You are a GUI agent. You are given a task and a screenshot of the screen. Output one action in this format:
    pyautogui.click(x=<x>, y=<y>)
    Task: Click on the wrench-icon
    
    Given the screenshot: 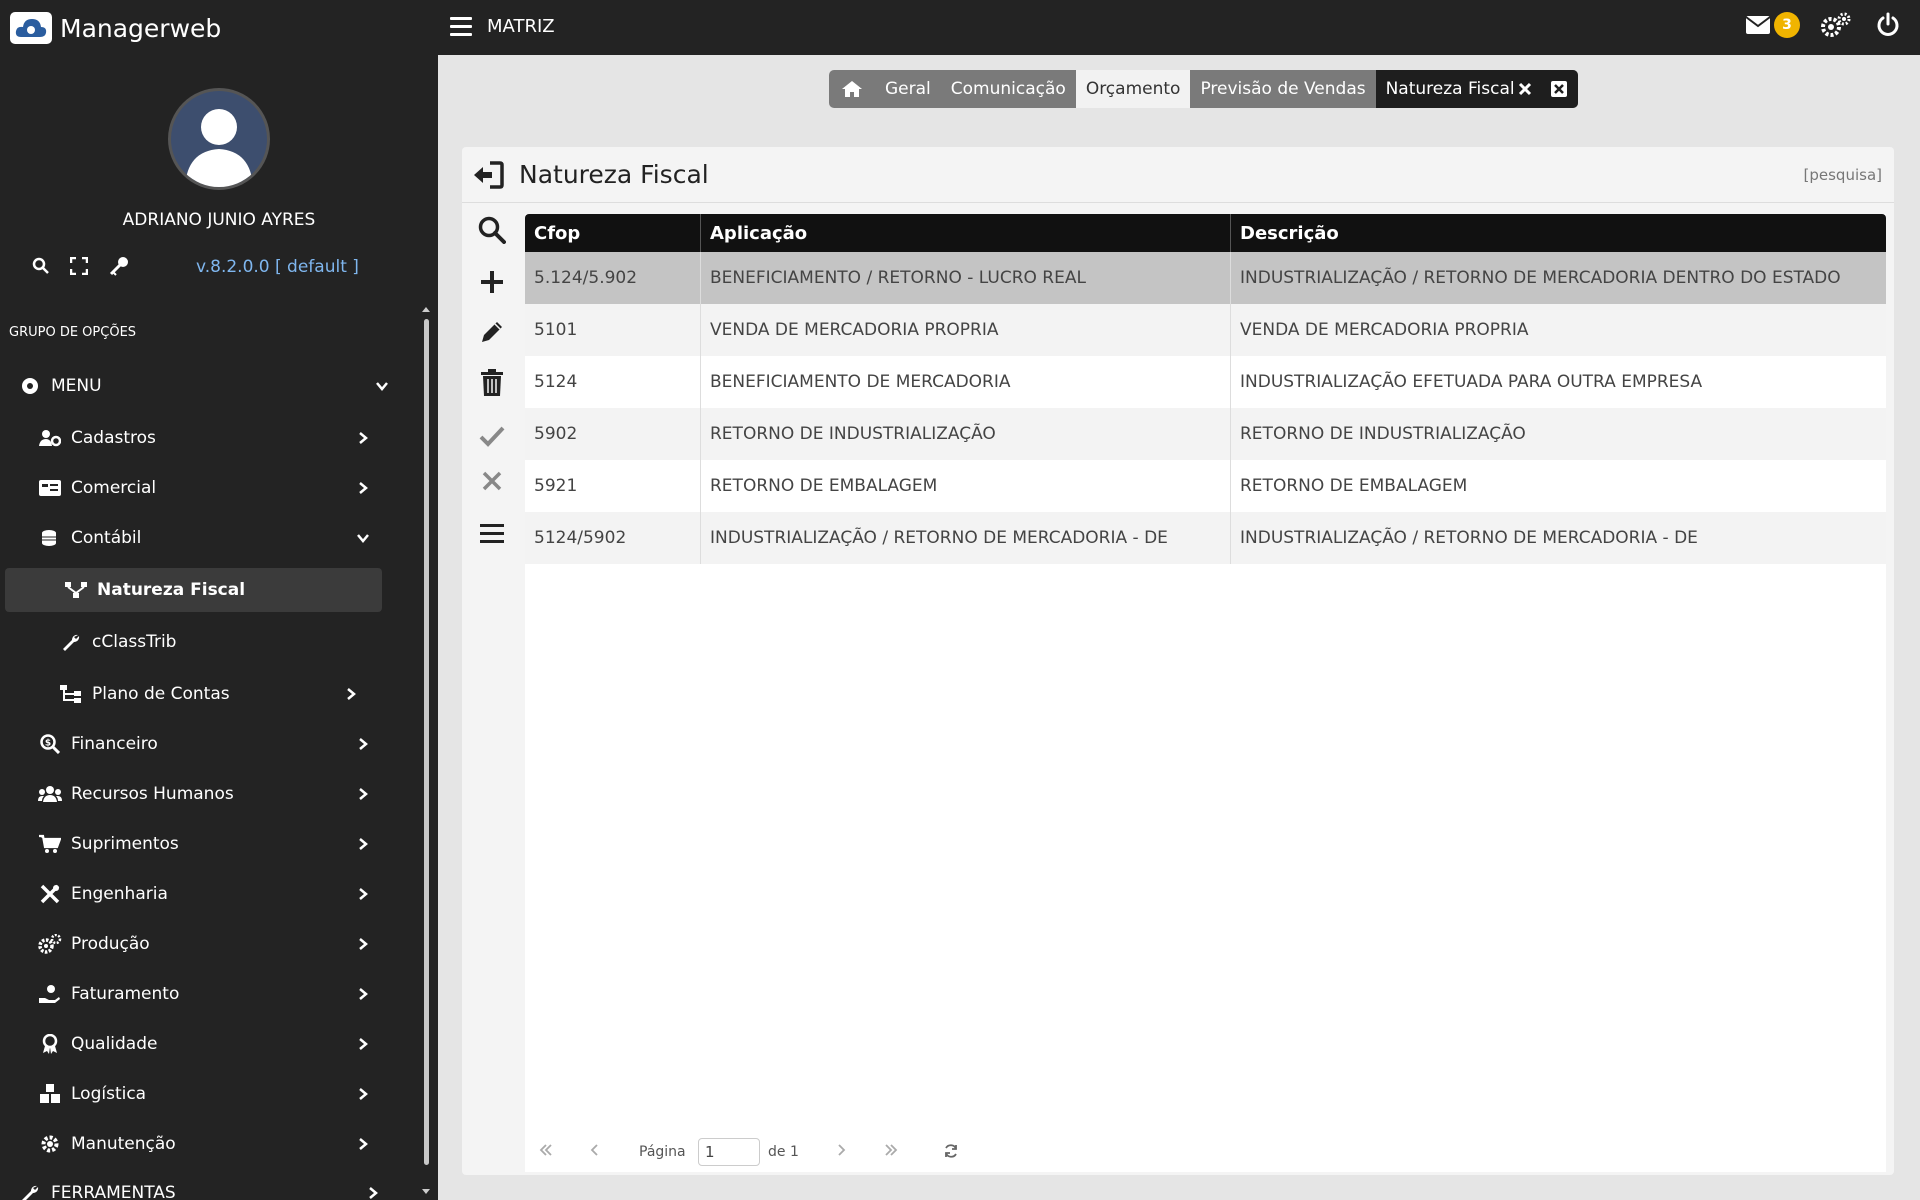 What is the action you would take?
    pyautogui.click(x=71, y=642)
    